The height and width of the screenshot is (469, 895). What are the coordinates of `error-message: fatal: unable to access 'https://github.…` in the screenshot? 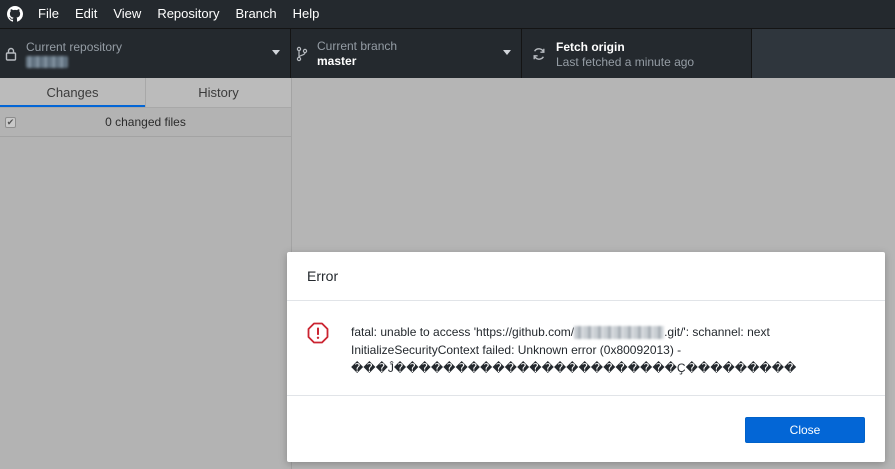 It's located at (611, 350).